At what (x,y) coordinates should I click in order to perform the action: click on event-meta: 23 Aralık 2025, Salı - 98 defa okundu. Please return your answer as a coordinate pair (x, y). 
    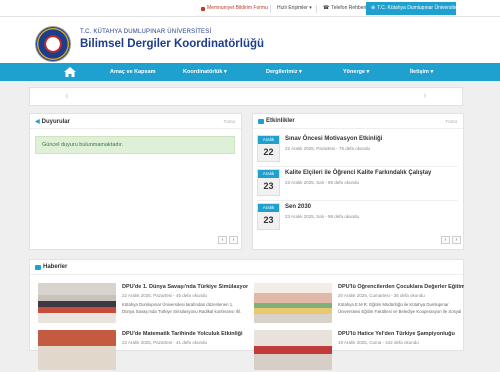
    Looking at the image, I should click on (322, 216).